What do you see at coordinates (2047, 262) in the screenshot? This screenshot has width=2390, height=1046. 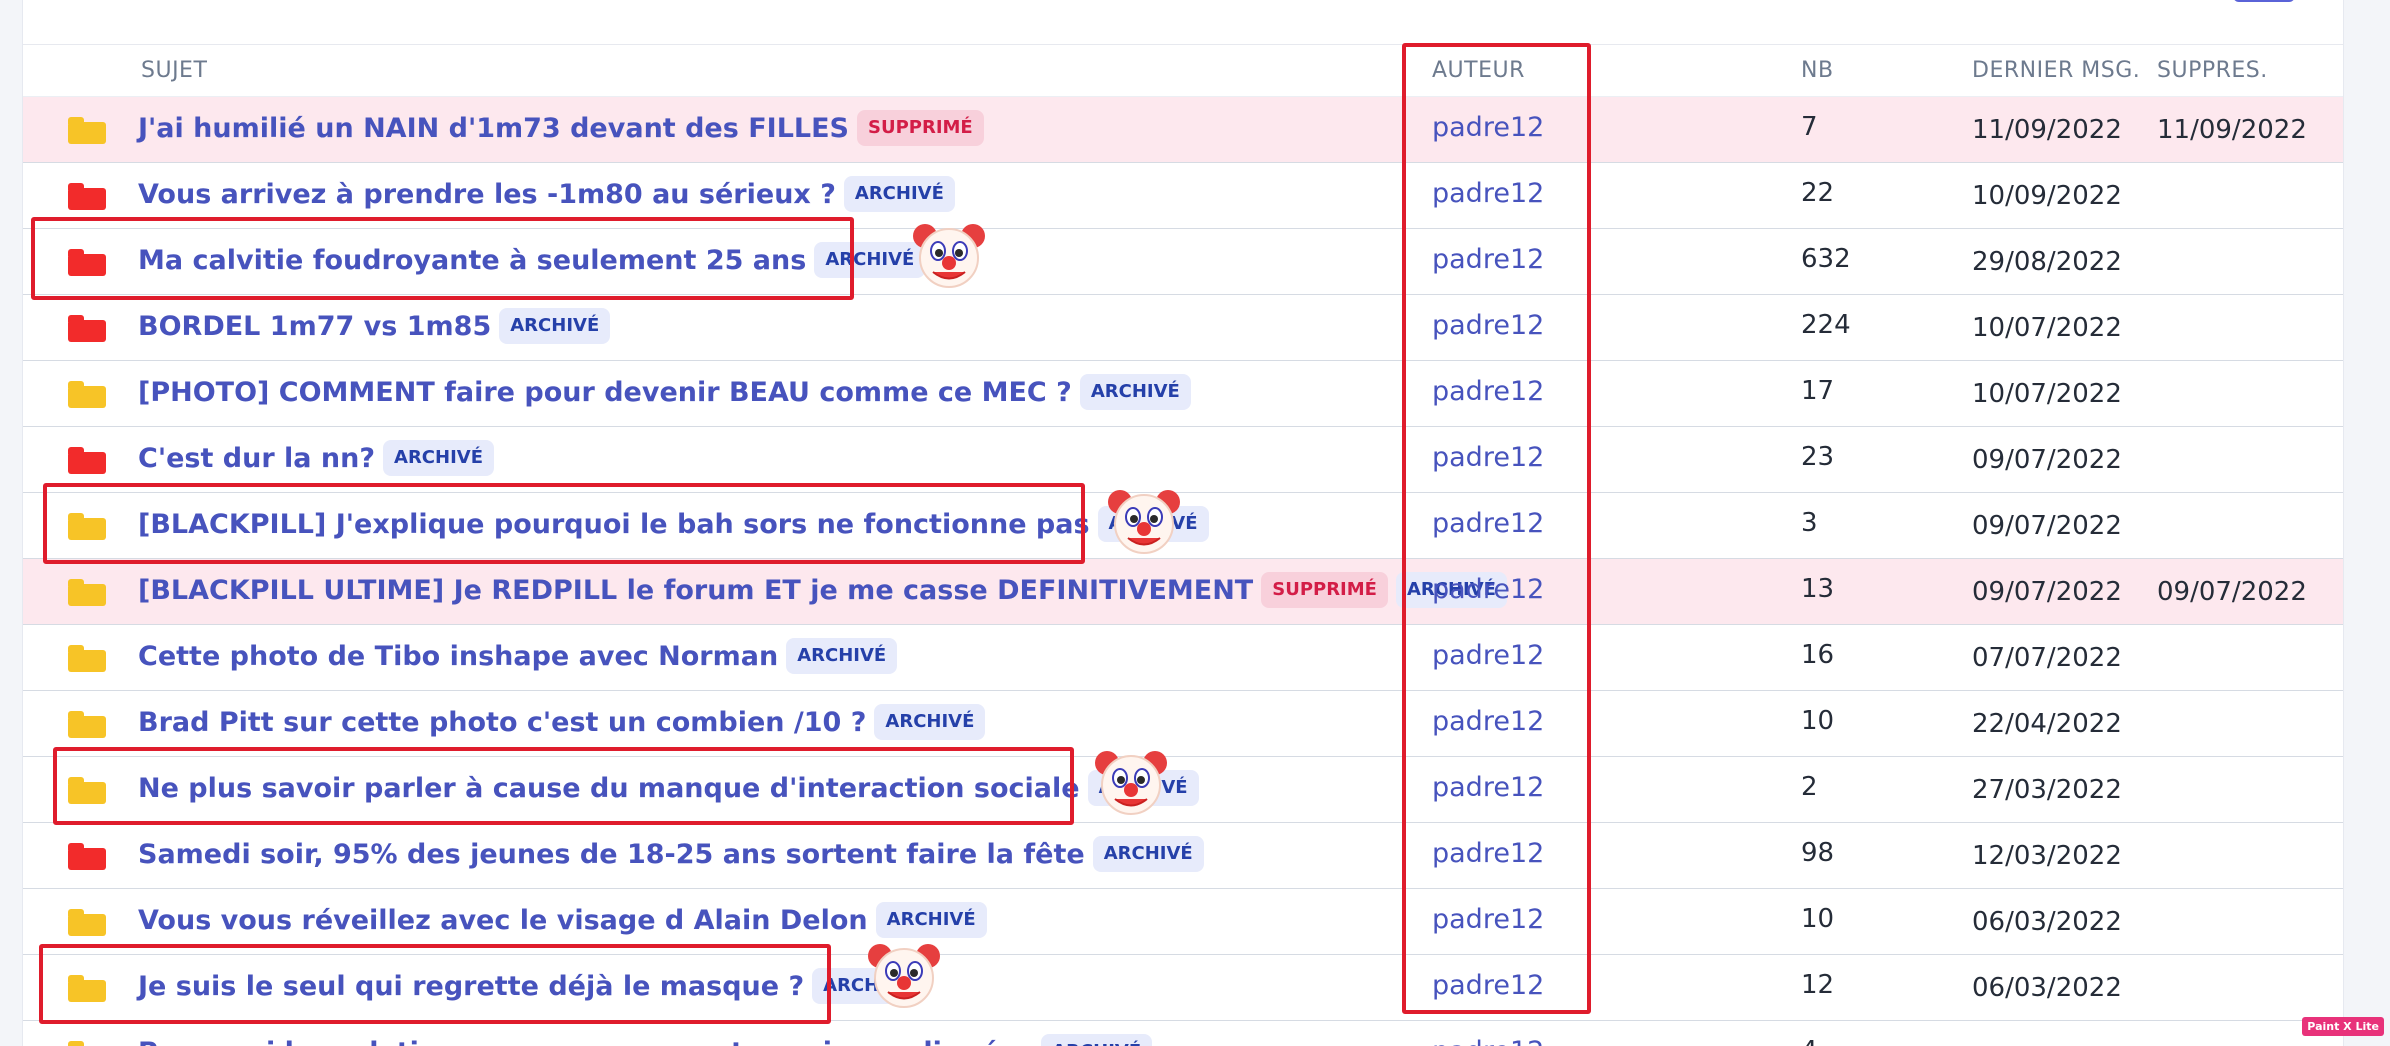 I see `last-message-date: 29/08/2022` at bounding box center [2047, 262].